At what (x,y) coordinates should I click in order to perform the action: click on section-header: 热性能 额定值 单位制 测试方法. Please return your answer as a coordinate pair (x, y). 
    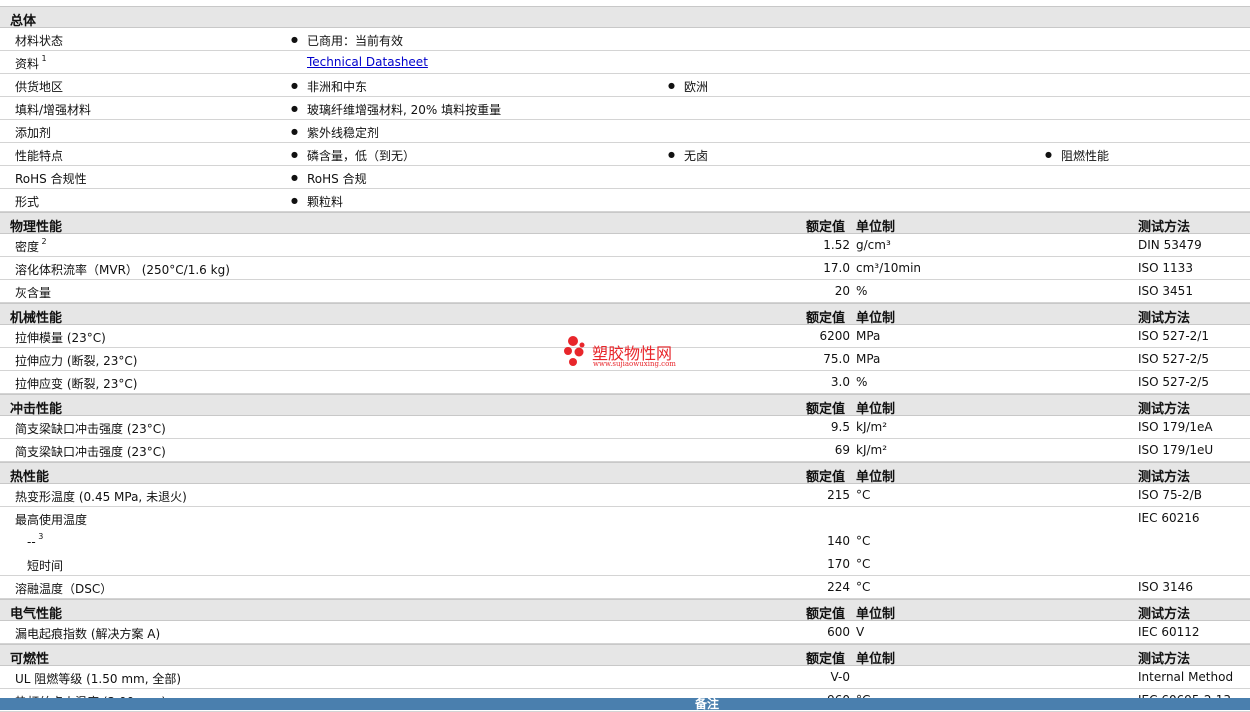
    Looking at the image, I should click on (625, 473).